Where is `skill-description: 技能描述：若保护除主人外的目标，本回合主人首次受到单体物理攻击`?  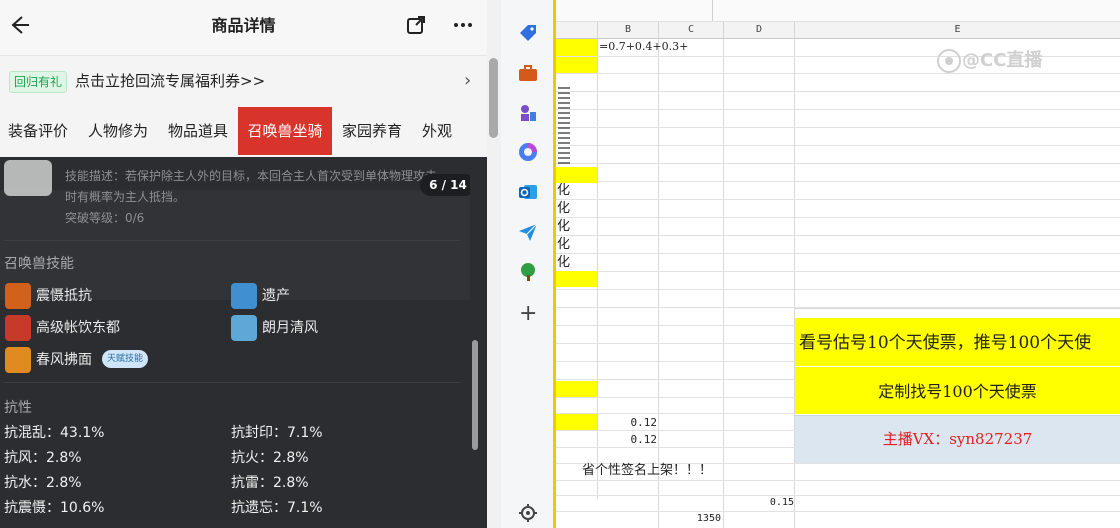
skill-description: 技能描述：若保护除主人外的目标，本回合主人首次受到单体物理攻击 is located at coordinates (251, 176).